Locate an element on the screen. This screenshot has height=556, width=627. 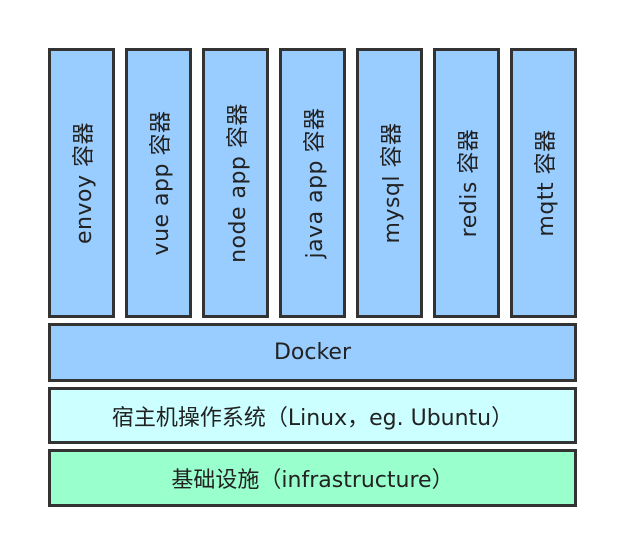
container-label: node app 容器 is located at coordinates (238, 183).